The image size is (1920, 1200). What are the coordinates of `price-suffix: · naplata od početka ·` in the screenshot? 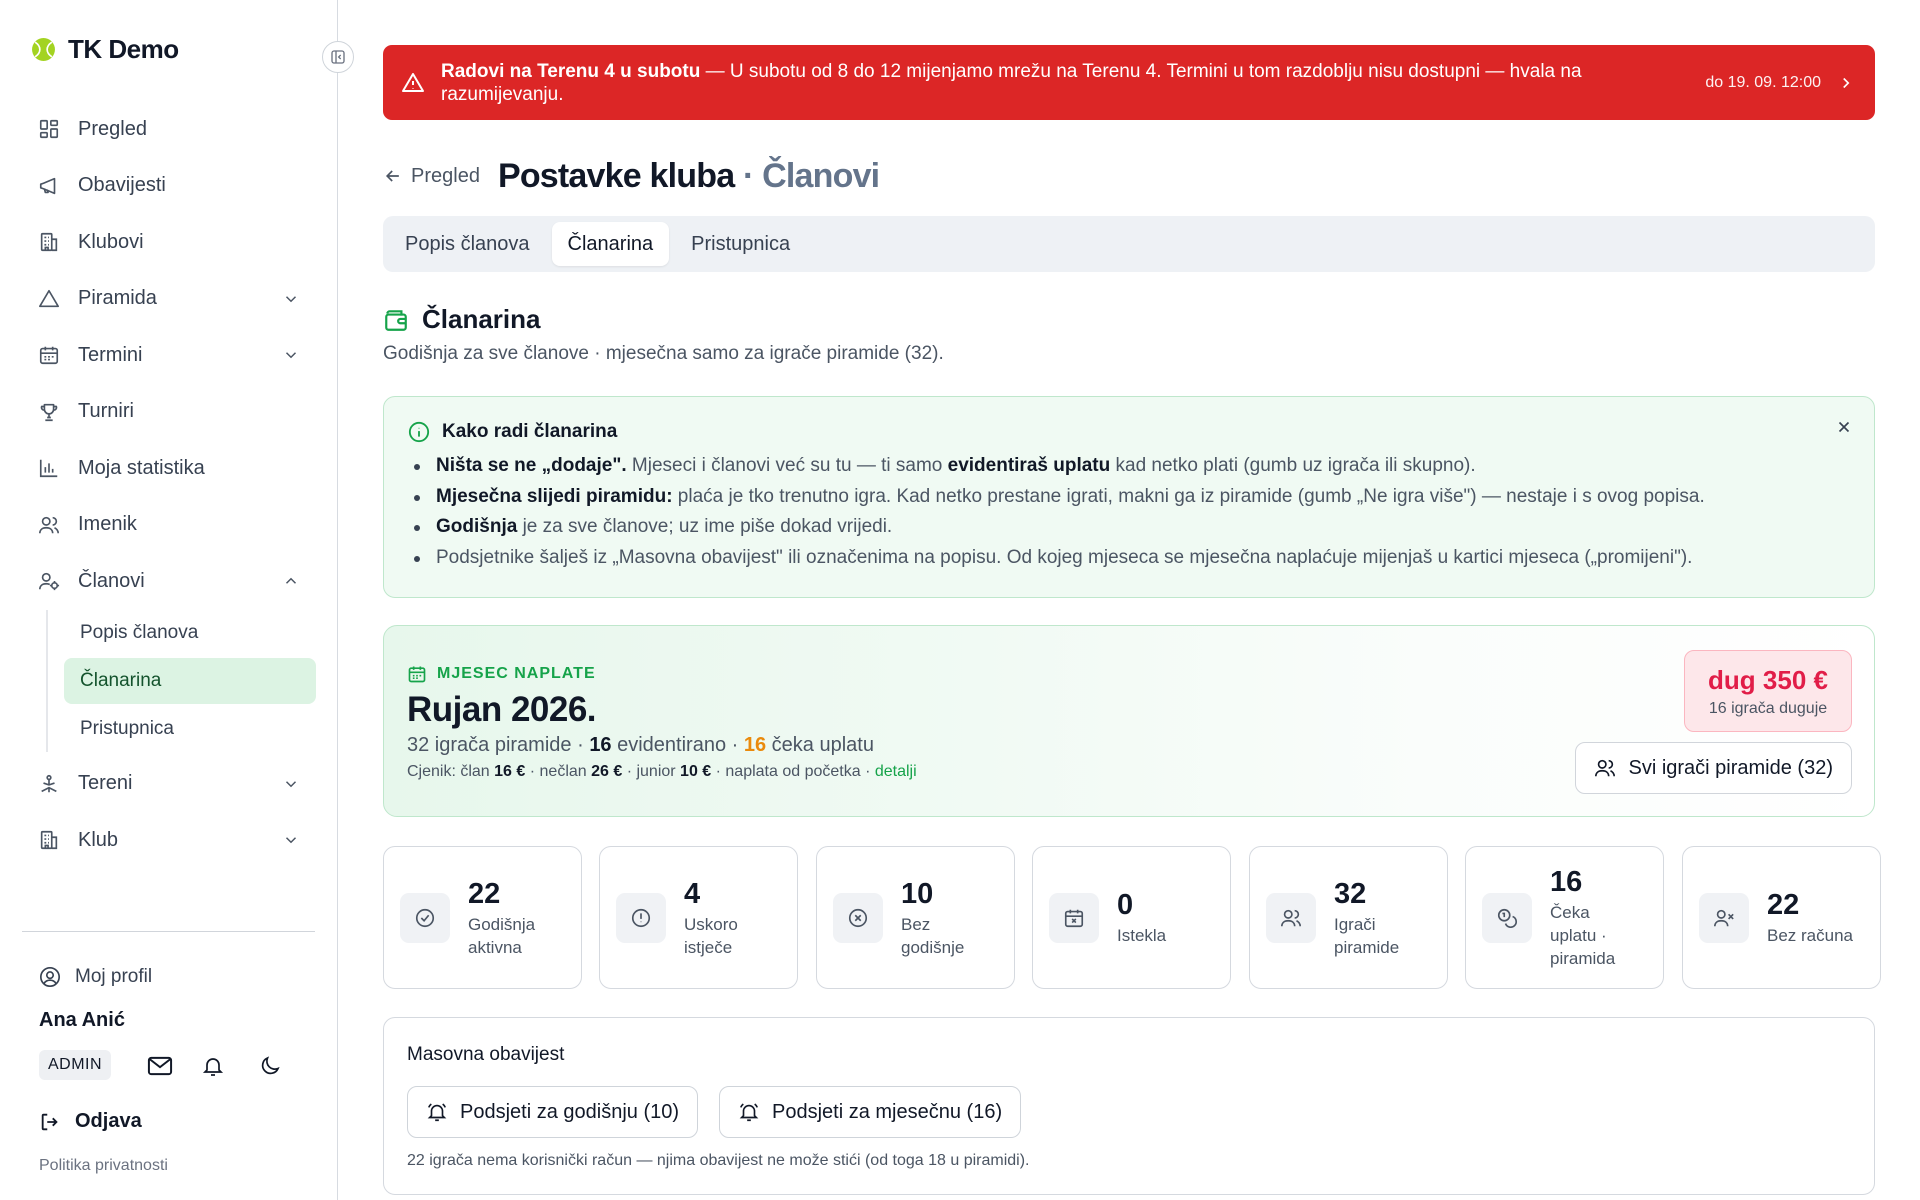 It's located at (793, 771).